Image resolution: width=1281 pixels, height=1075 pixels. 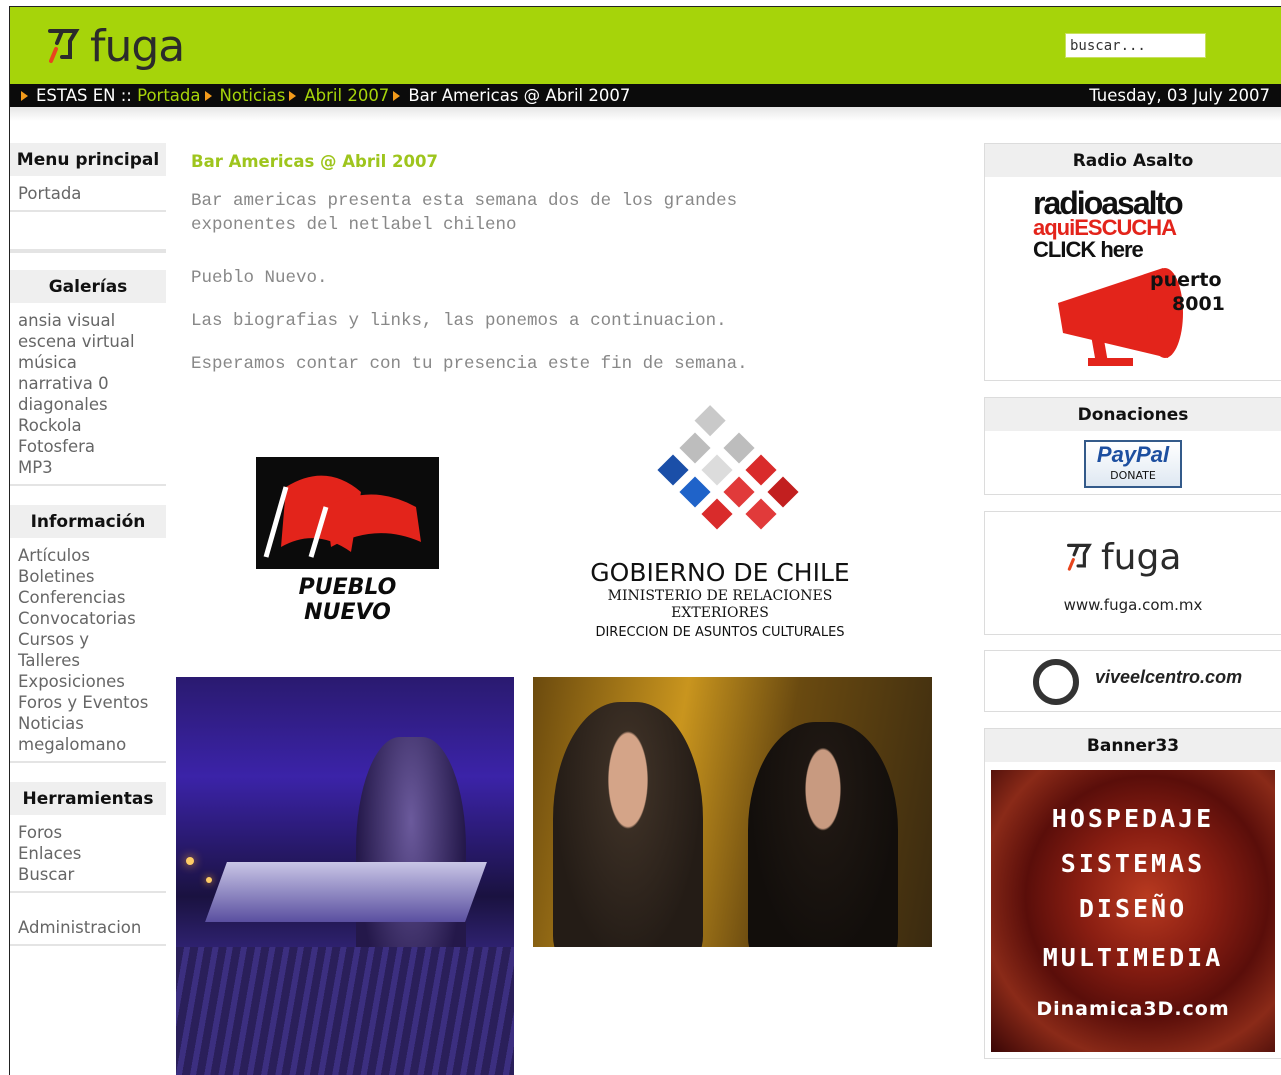 What do you see at coordinates (88, 521) in the screenshot?
I see `informacion-title: Información` at bounding box center [88, 521].